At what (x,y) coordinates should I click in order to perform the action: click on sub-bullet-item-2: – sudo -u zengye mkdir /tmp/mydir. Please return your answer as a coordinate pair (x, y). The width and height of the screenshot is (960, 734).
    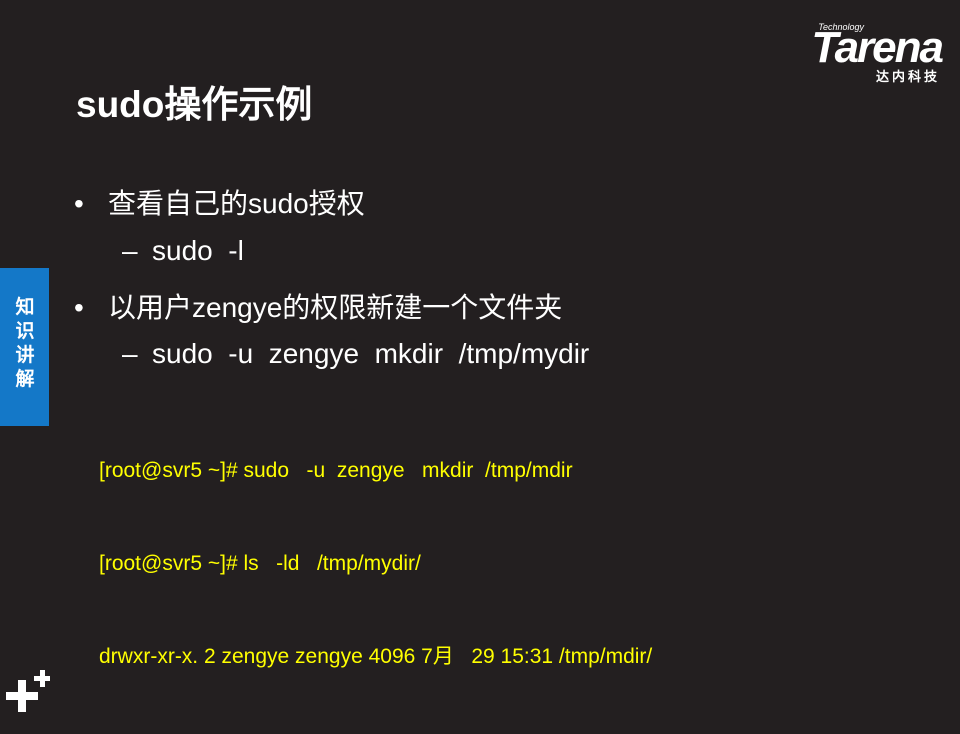
    Looking at the image, I should click on (355, 354).